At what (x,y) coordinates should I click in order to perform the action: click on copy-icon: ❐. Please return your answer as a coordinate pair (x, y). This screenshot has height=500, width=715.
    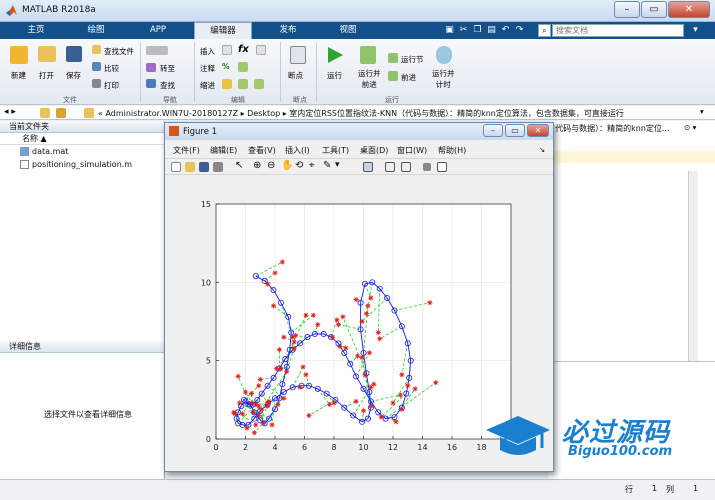
    Looking at the image, I should click on (477, 30).